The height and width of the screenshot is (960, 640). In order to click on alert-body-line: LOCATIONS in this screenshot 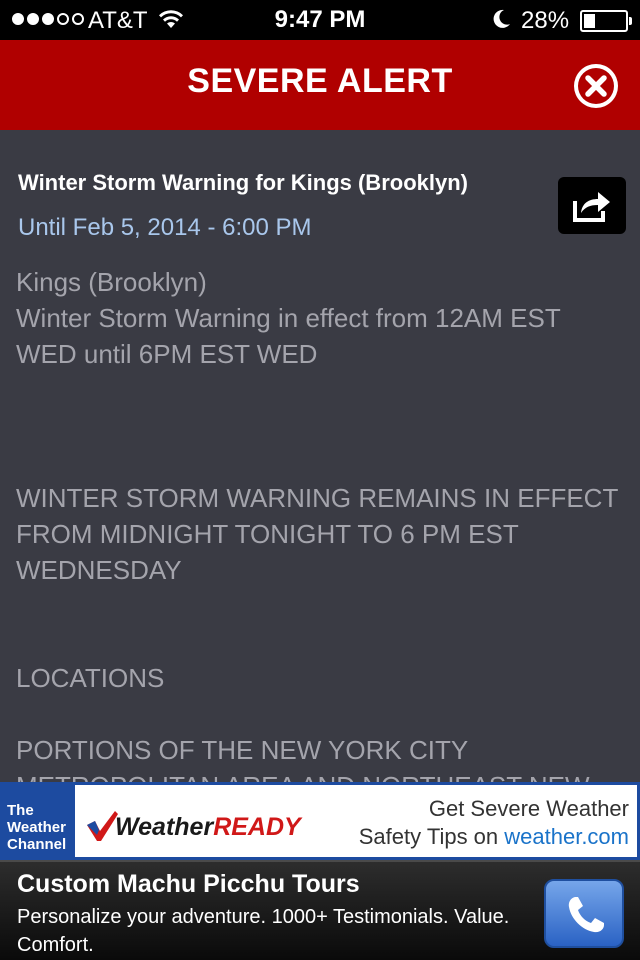, I will do `click(90, 678)`.